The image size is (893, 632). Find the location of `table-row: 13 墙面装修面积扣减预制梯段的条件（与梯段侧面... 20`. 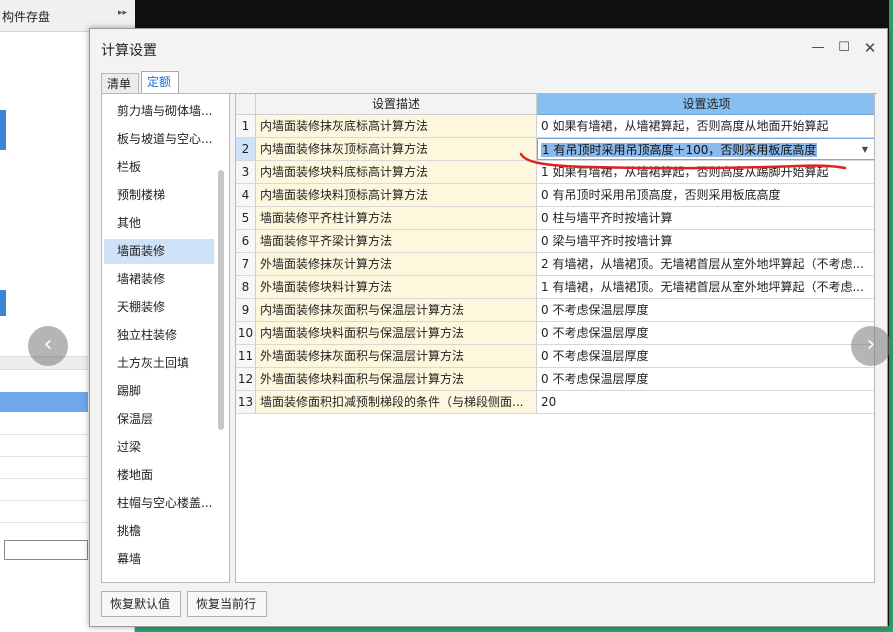

table-row: 13 墙面装修面积扣减预制梯段的条件（与梯段侧面... 20 is located at coordinates (555, 402).